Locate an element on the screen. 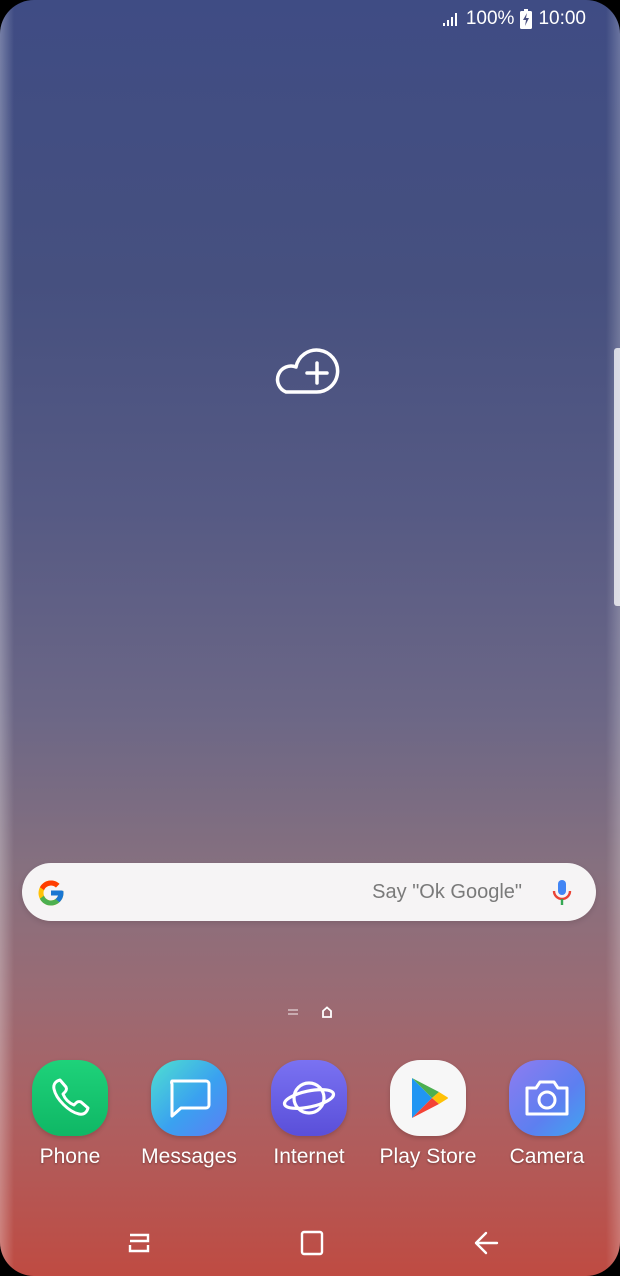  navigation-bar is located at coordinates (310, 1242).